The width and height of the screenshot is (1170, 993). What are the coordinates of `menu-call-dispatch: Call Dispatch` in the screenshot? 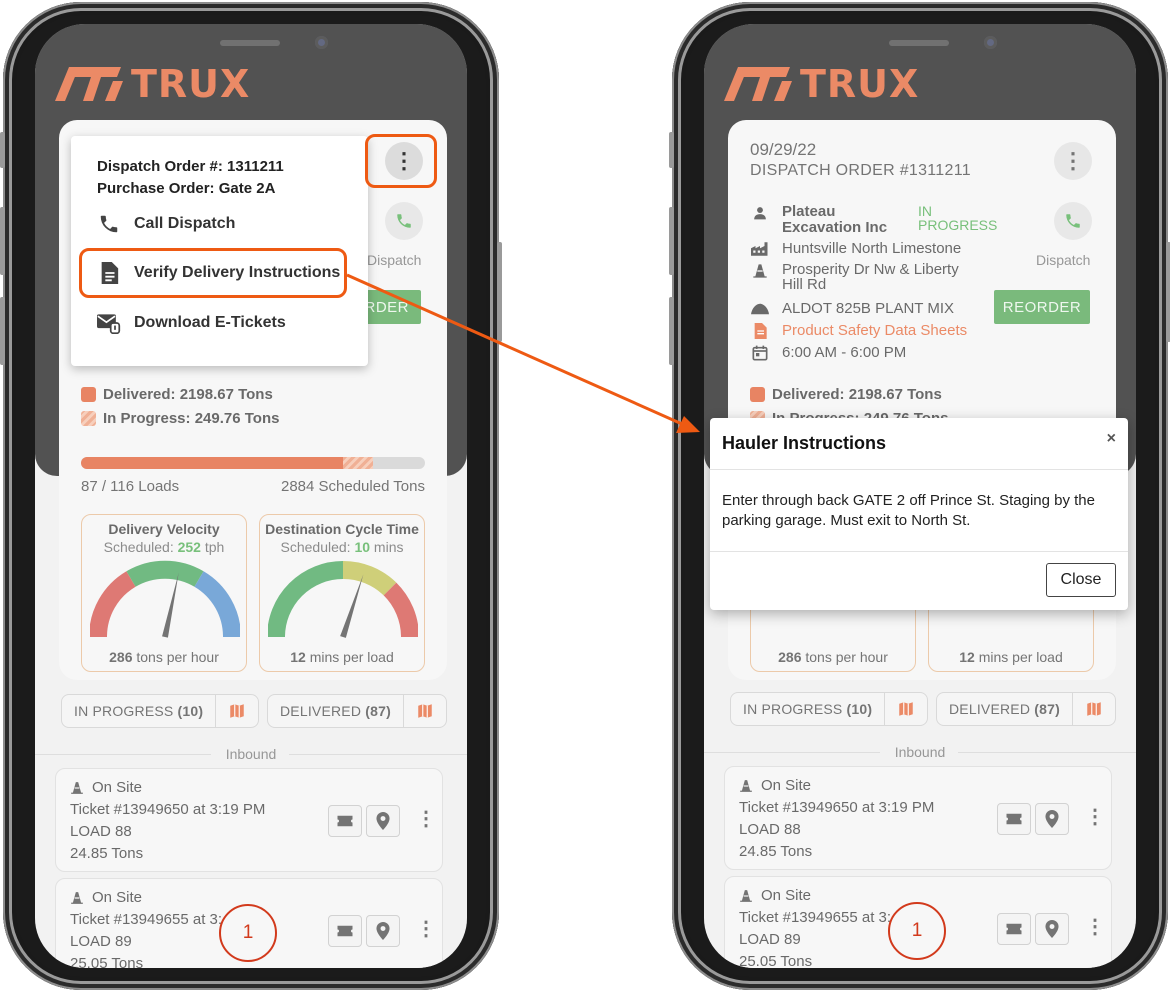 It's located at (166, 224).